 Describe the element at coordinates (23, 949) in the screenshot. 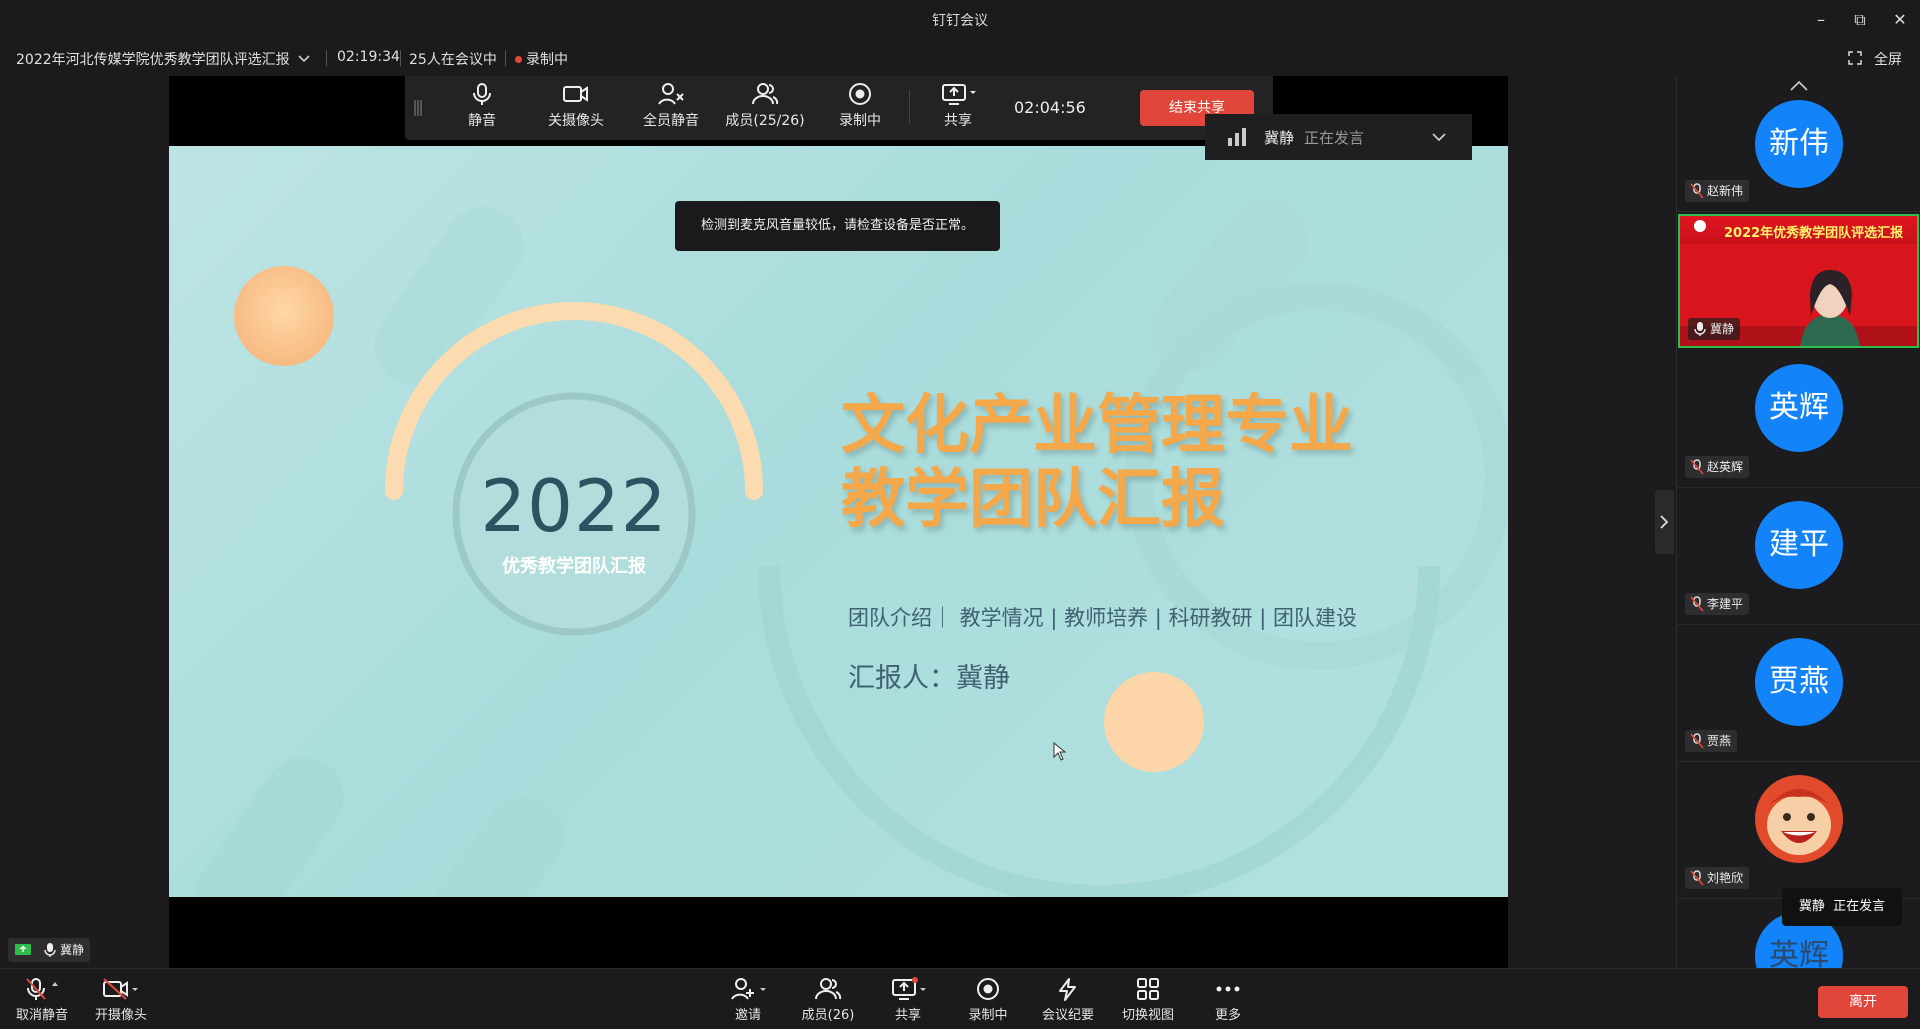

I see `screen-share-icon` at that location.